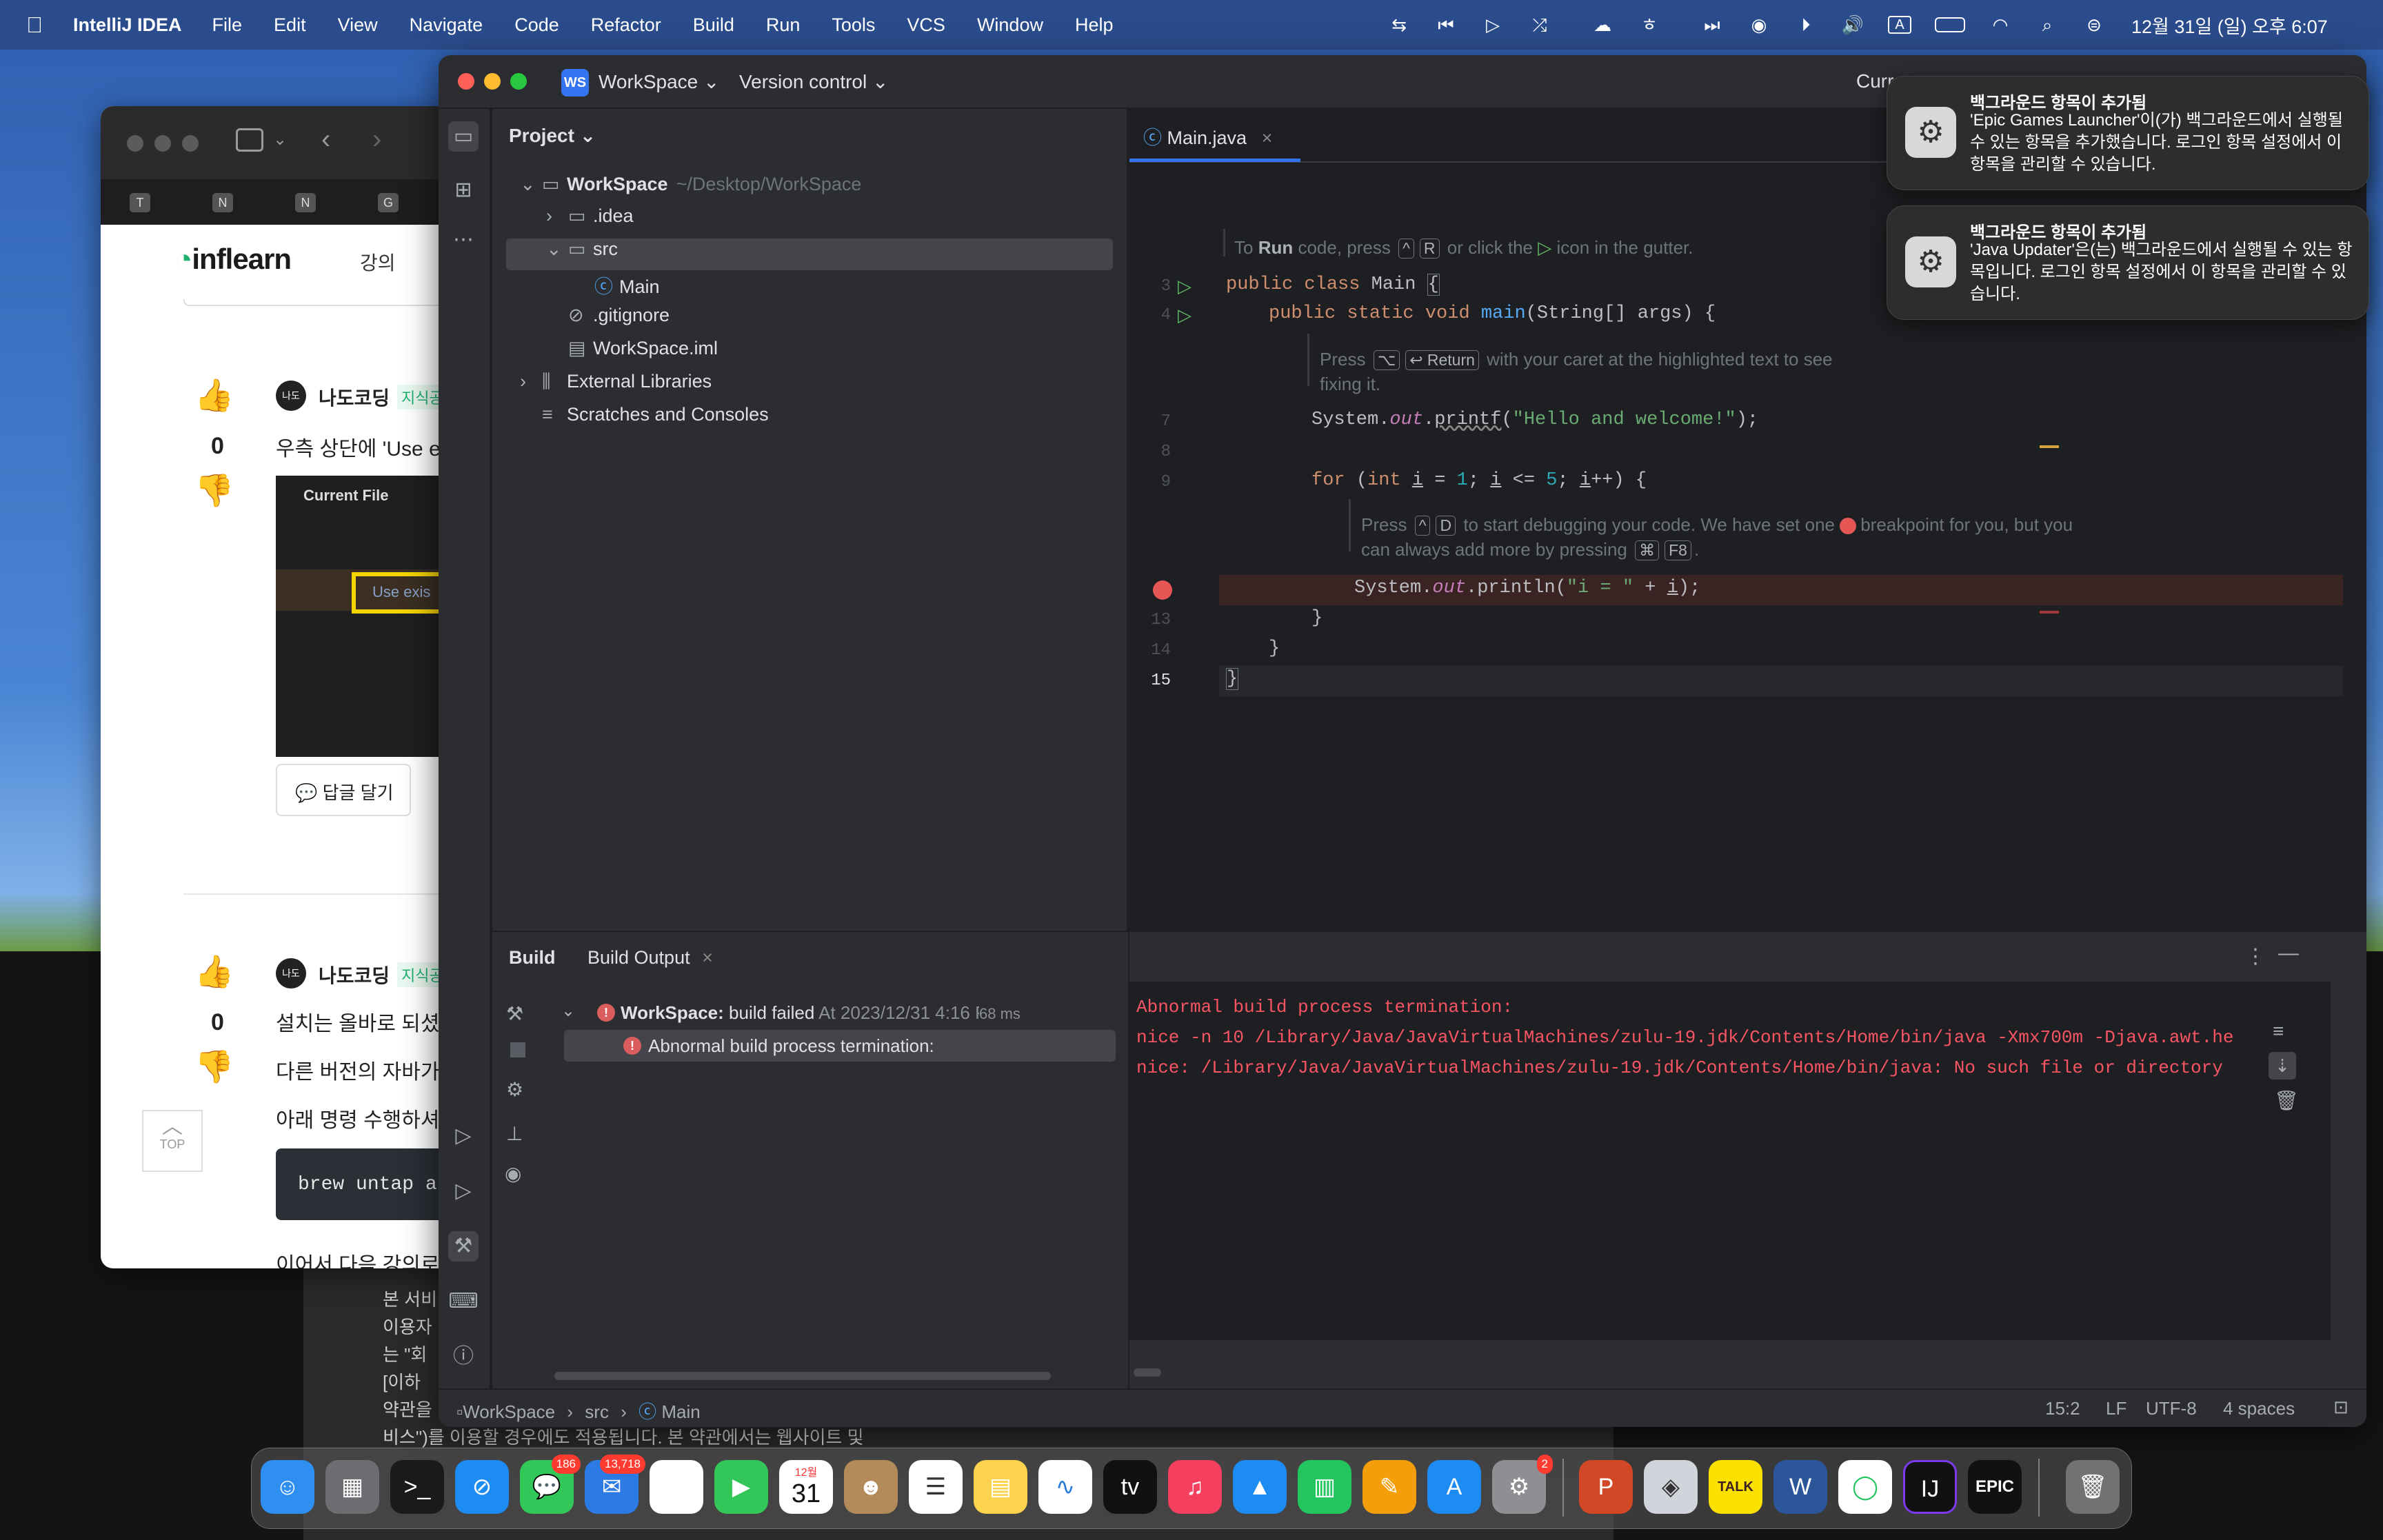 Image resolution: width=2383 pixels, height=1540 pixels. I want to click on line-separator: LF, so click(2116, 1409).